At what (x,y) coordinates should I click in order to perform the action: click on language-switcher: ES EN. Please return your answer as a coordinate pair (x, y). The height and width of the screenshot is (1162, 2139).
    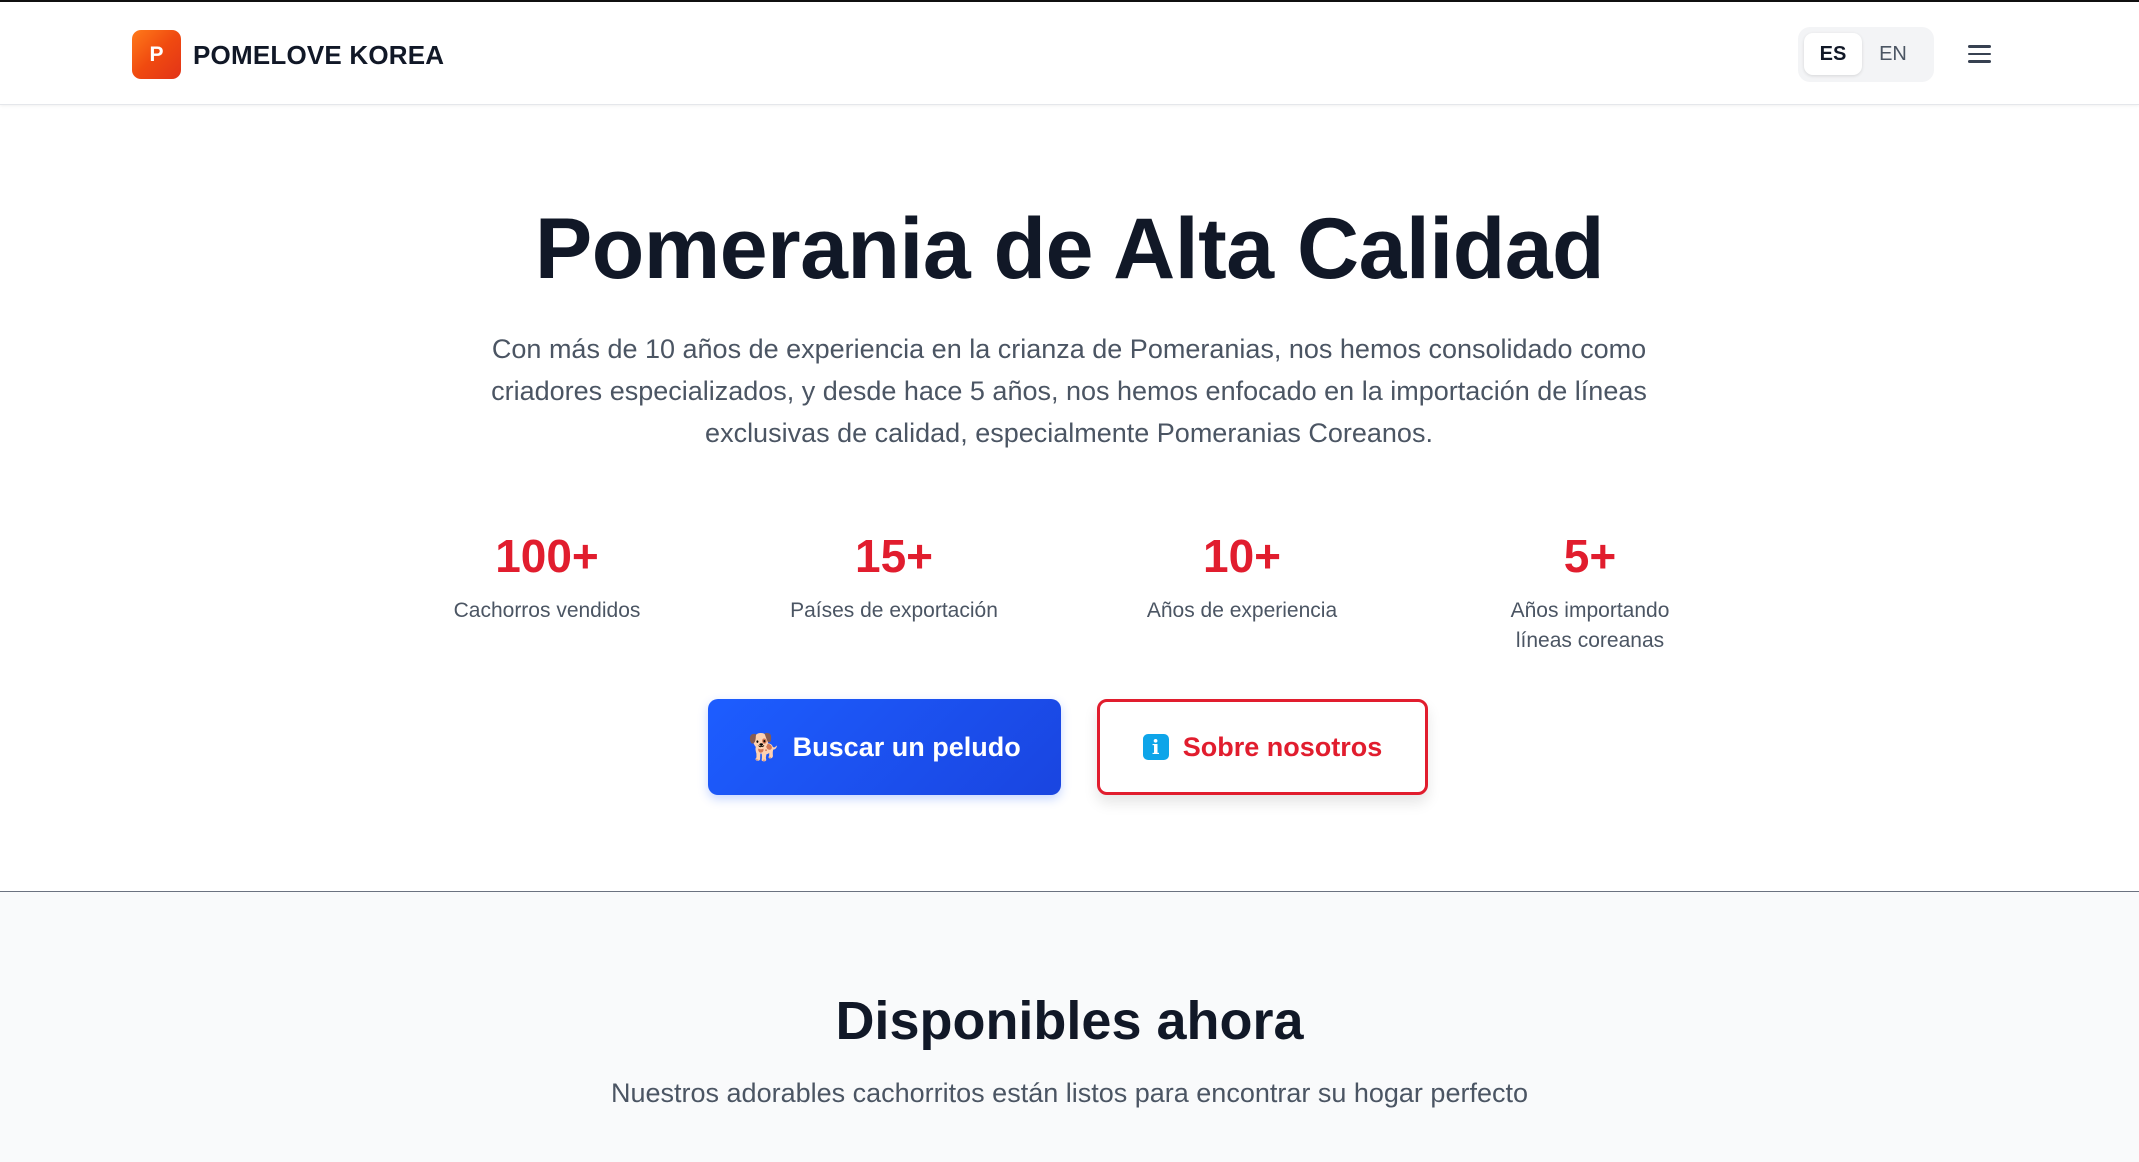
    Looking at the image, I should click on (1866, 54).